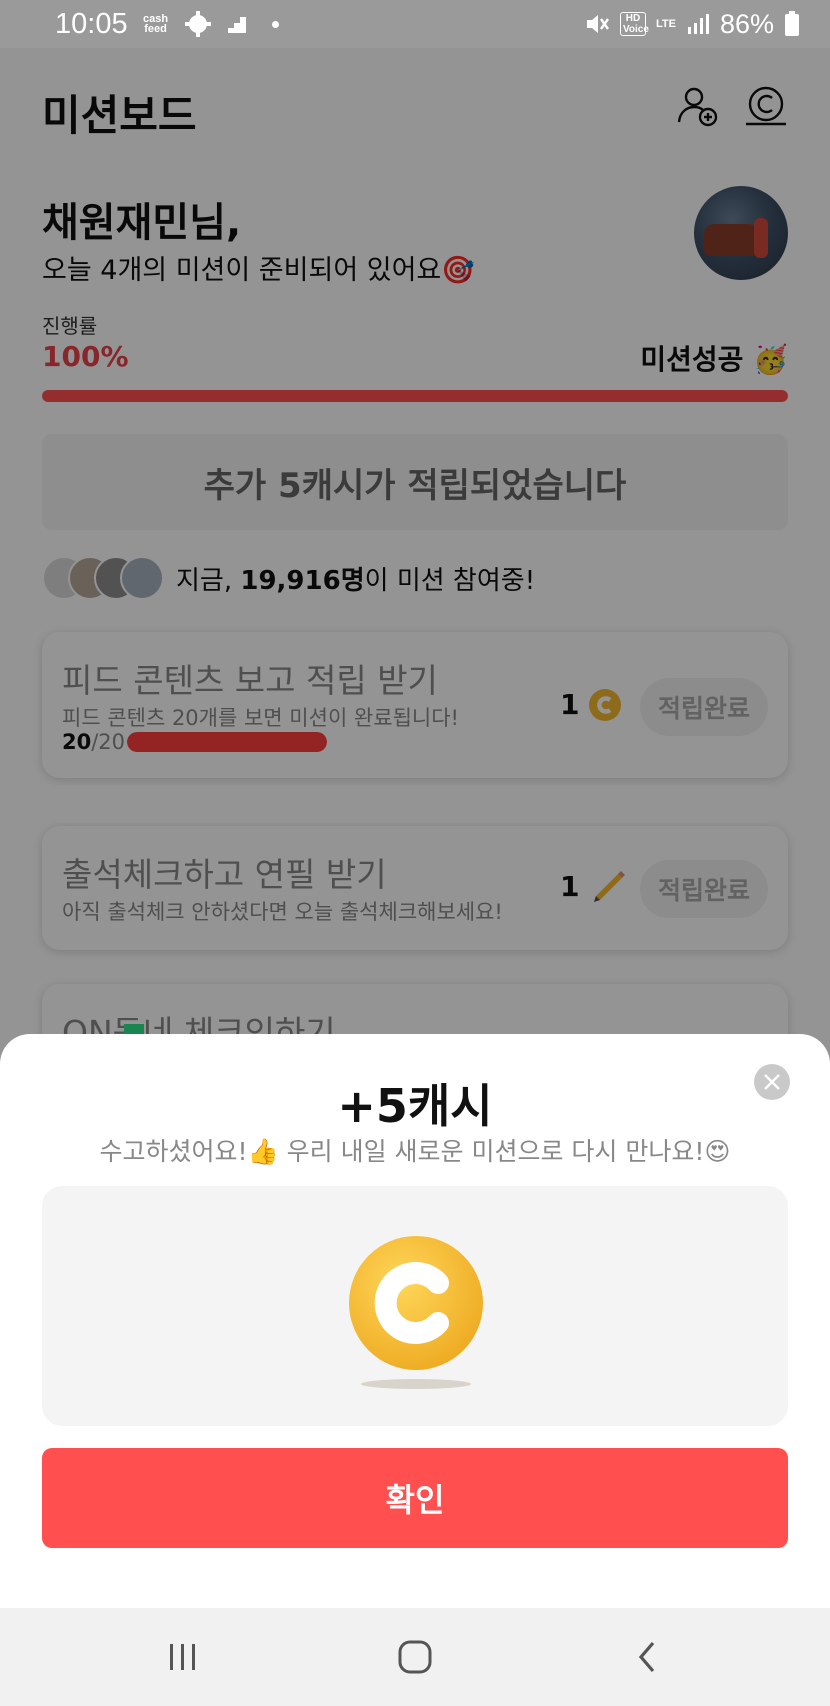 The height and width of the screenshot is (1706, 830). I want to click on back-button, so click(647, 1657).